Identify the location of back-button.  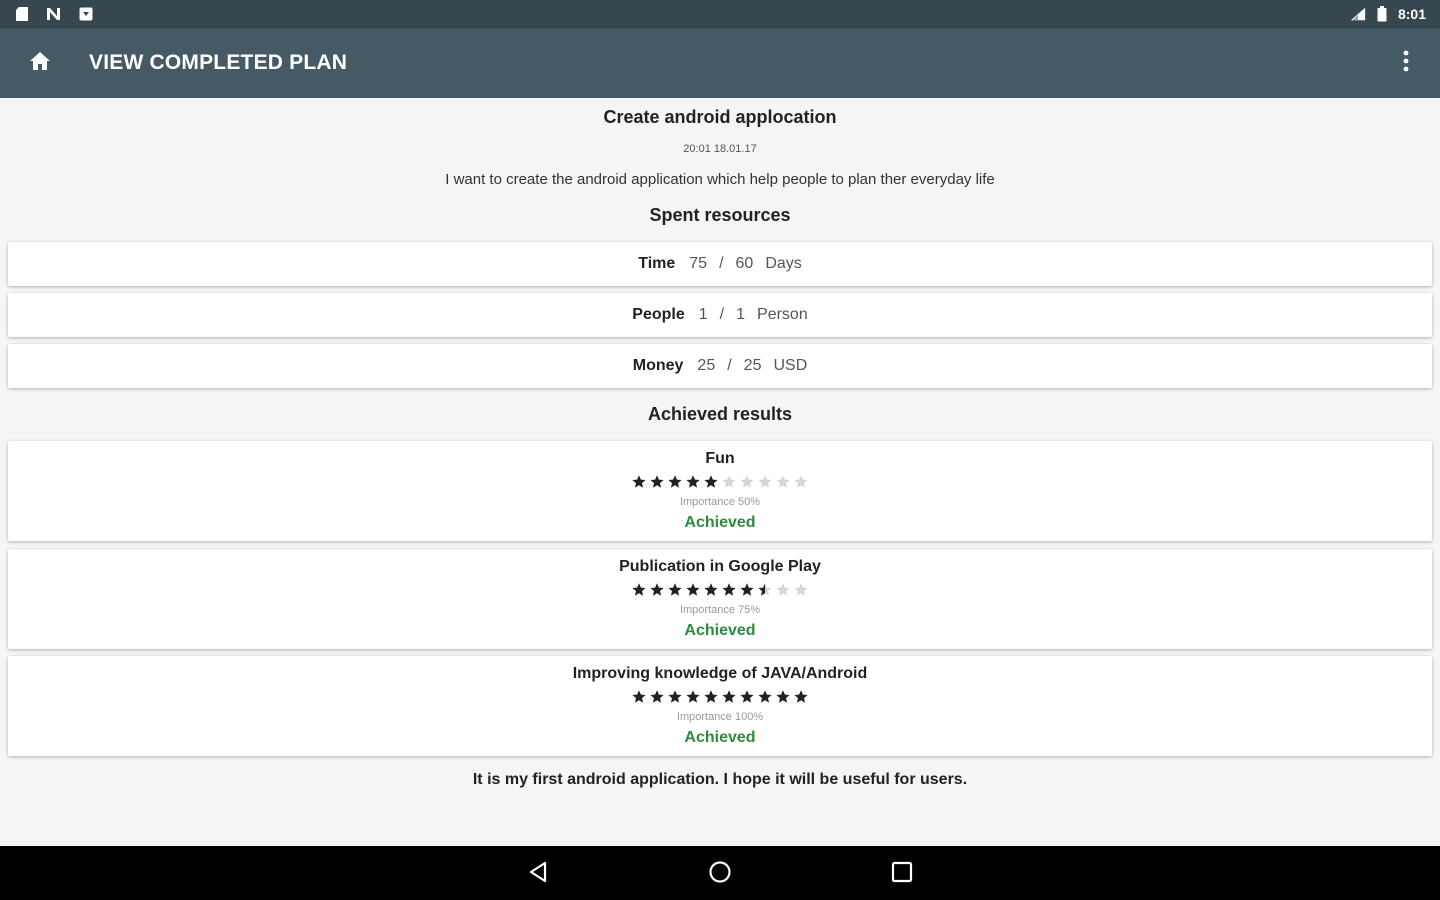
(538, 874).